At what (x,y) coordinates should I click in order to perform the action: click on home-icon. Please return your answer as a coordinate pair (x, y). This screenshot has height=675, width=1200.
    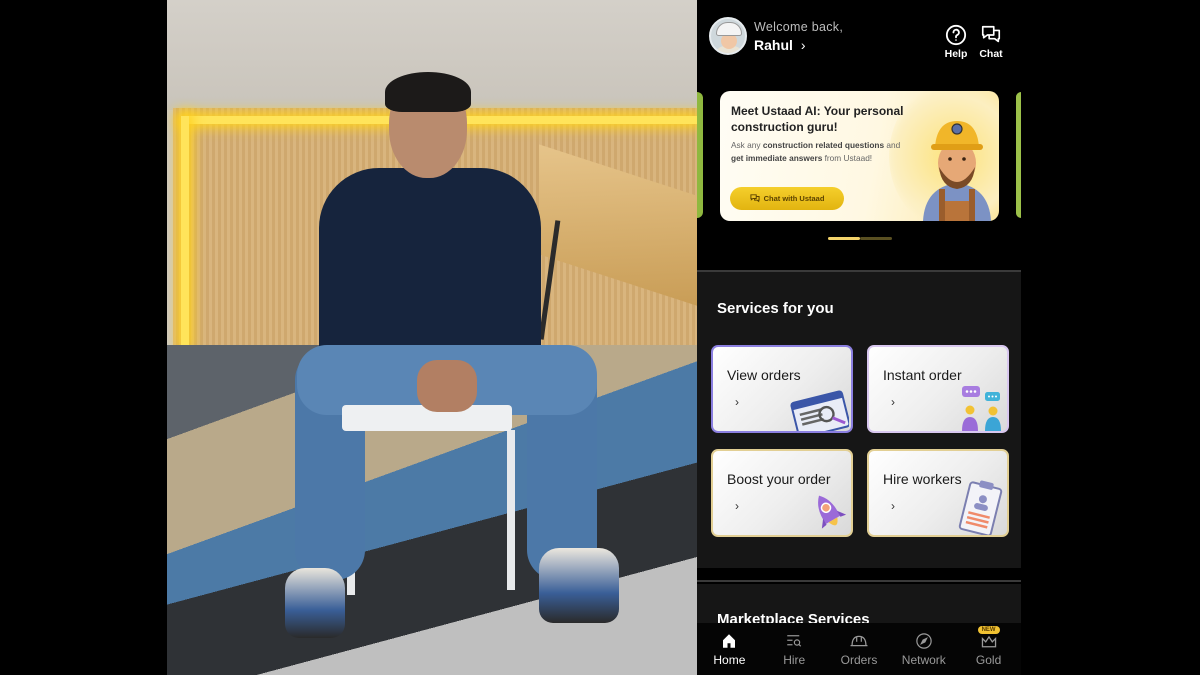
    Looking at the image, I should click on (729, 641).